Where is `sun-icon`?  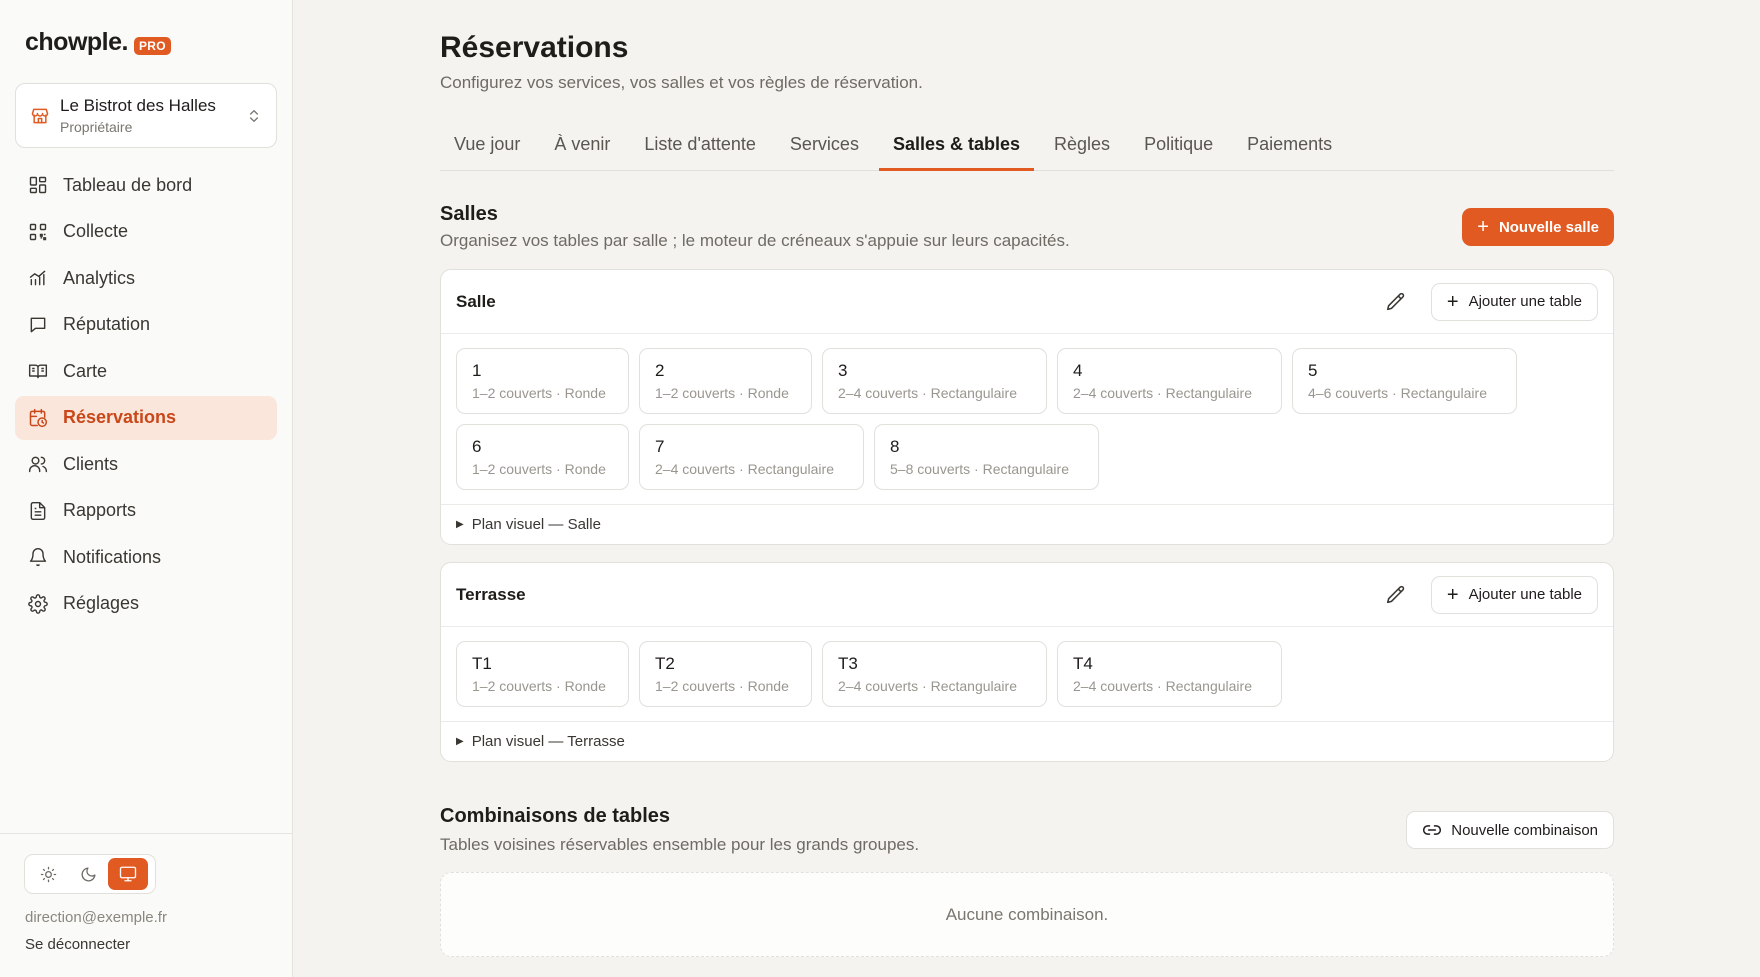 sun-icon is located at coordinates (48, 874).